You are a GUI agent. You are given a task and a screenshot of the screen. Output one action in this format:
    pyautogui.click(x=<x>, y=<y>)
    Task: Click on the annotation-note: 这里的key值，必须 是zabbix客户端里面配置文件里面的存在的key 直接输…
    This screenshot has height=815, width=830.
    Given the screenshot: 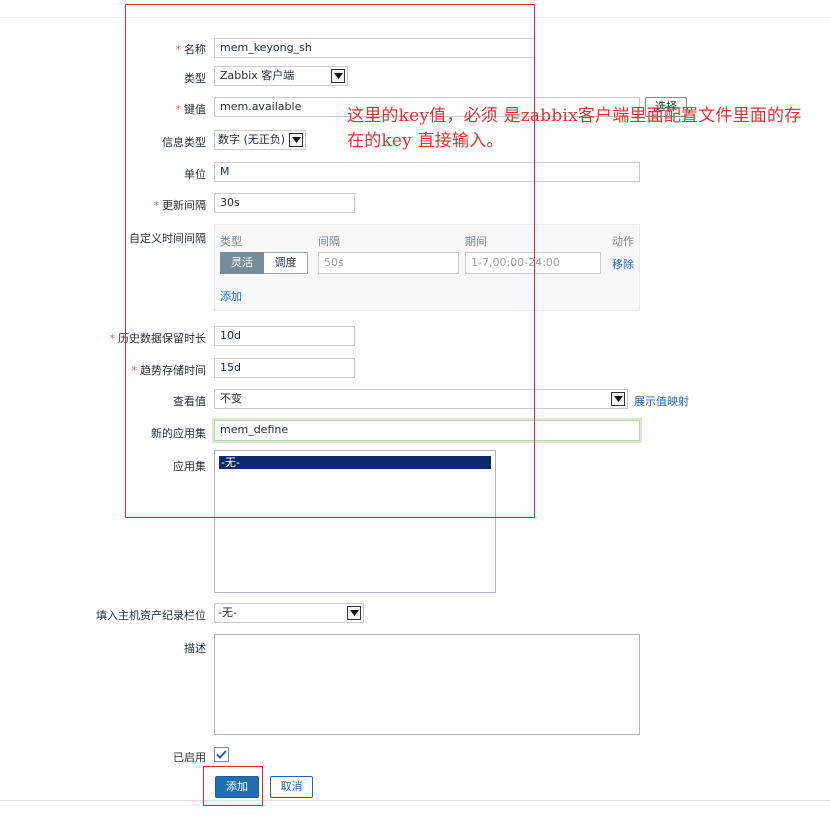 What is the action you would take?
    pyautogui.click(x=574, y=128)
    